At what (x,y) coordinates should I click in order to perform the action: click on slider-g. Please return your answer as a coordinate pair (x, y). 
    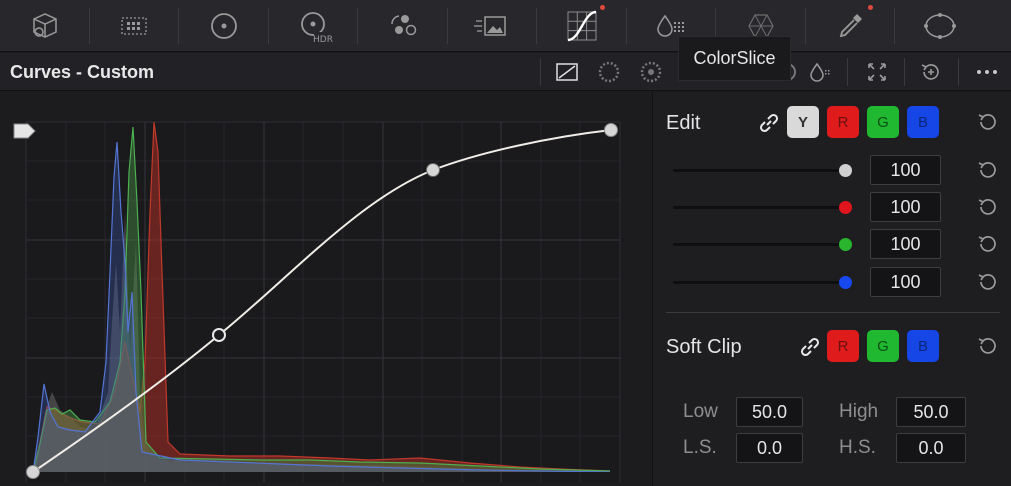
    Looking at the image, I should click on (759, 244).